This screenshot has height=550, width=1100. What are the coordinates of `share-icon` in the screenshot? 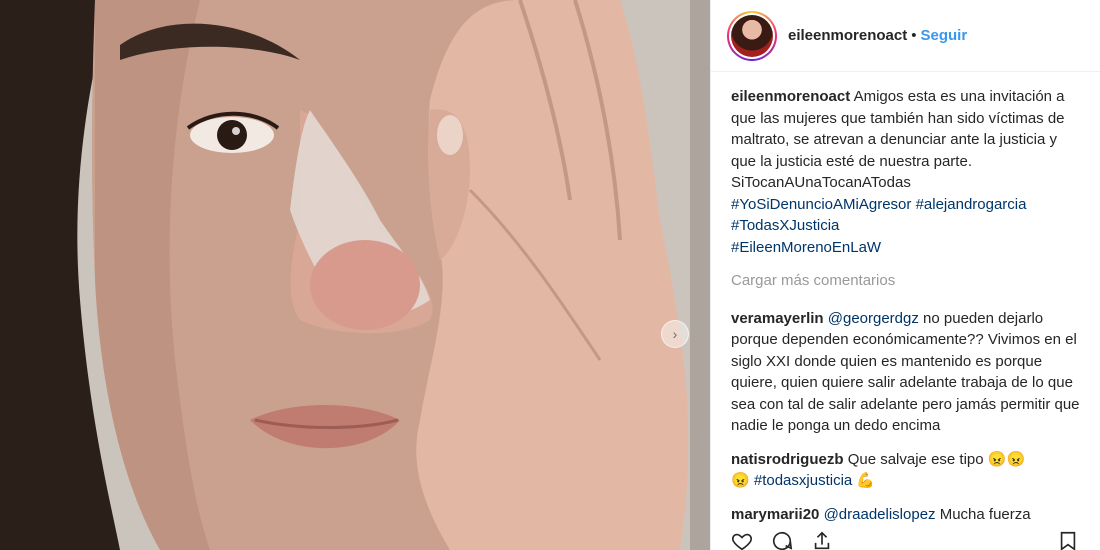 It's located at (822, 540).